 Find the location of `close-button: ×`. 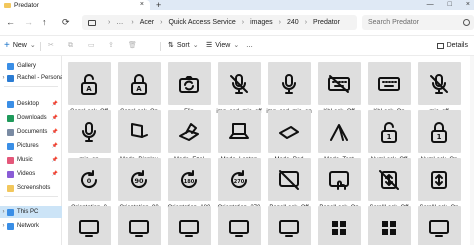

close-button: × is located at coordinates (468, 5).